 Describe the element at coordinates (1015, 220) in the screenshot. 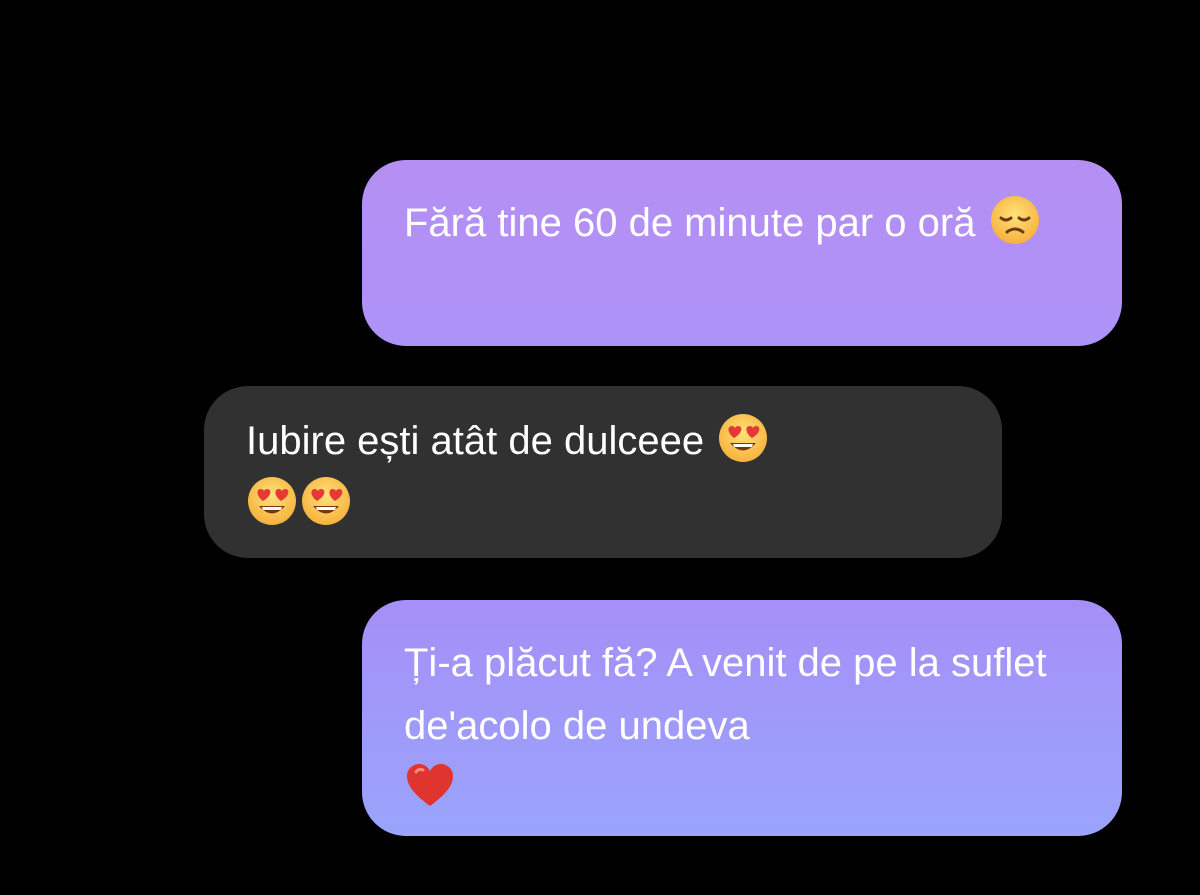

I see `disappointed-face-icon` at that location.